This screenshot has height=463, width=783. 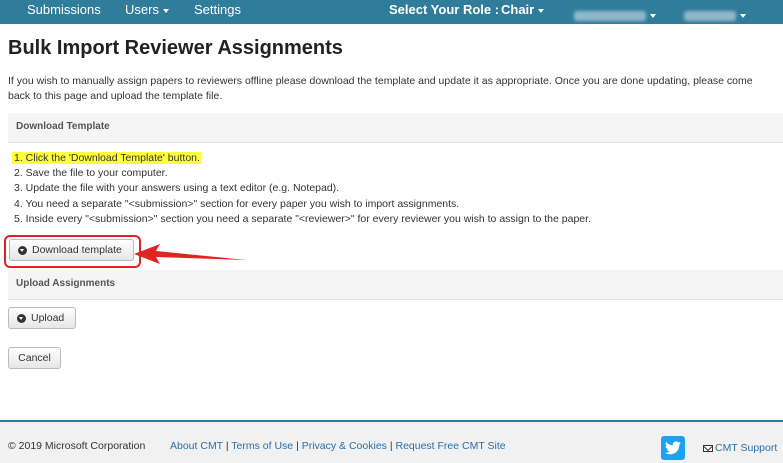 I want to click on cancel-button: Cancel, so click(x=34, y=358).